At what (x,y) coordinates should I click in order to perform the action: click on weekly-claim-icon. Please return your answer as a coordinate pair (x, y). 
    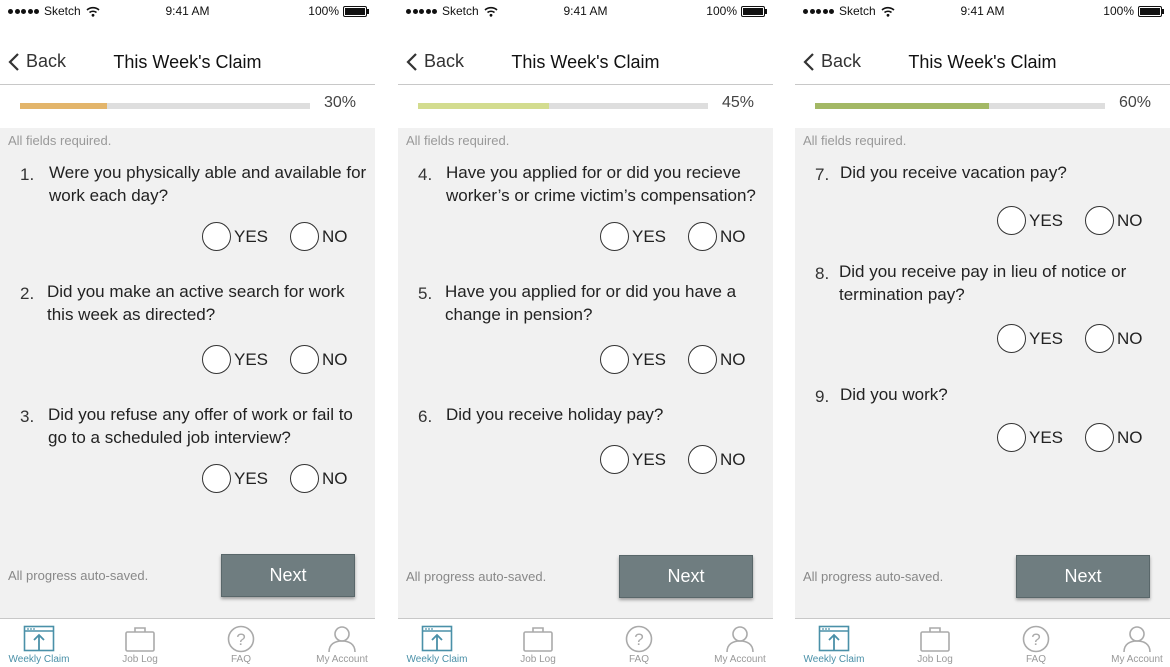
    Looking at the image, I should click on (834, 638).